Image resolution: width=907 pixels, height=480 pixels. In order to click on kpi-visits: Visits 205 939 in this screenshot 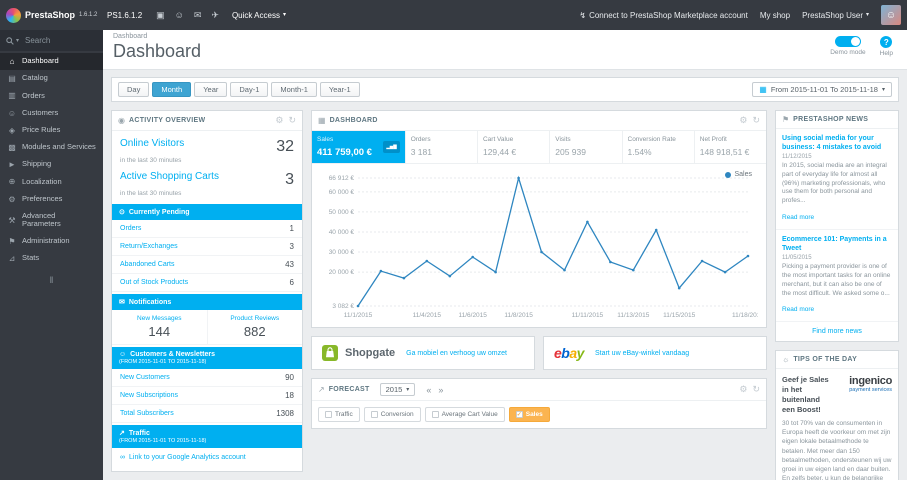, I will do `click(586, 147)`.